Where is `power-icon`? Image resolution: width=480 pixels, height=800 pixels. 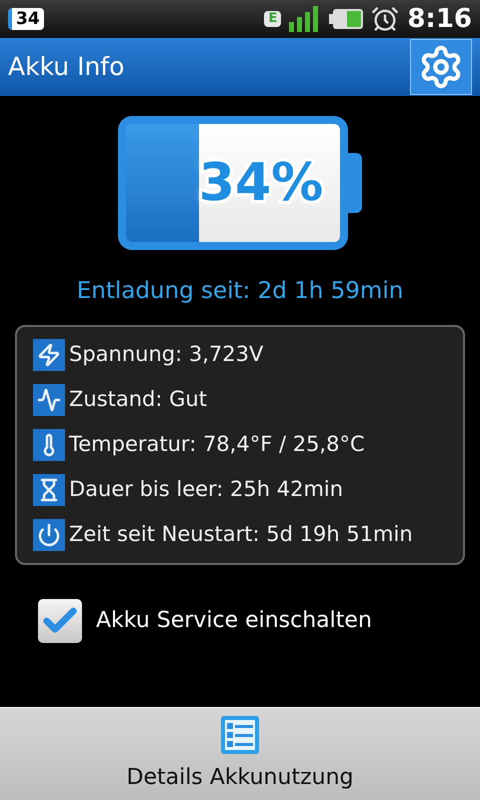 power-icon is located at coordinates (49, 534).